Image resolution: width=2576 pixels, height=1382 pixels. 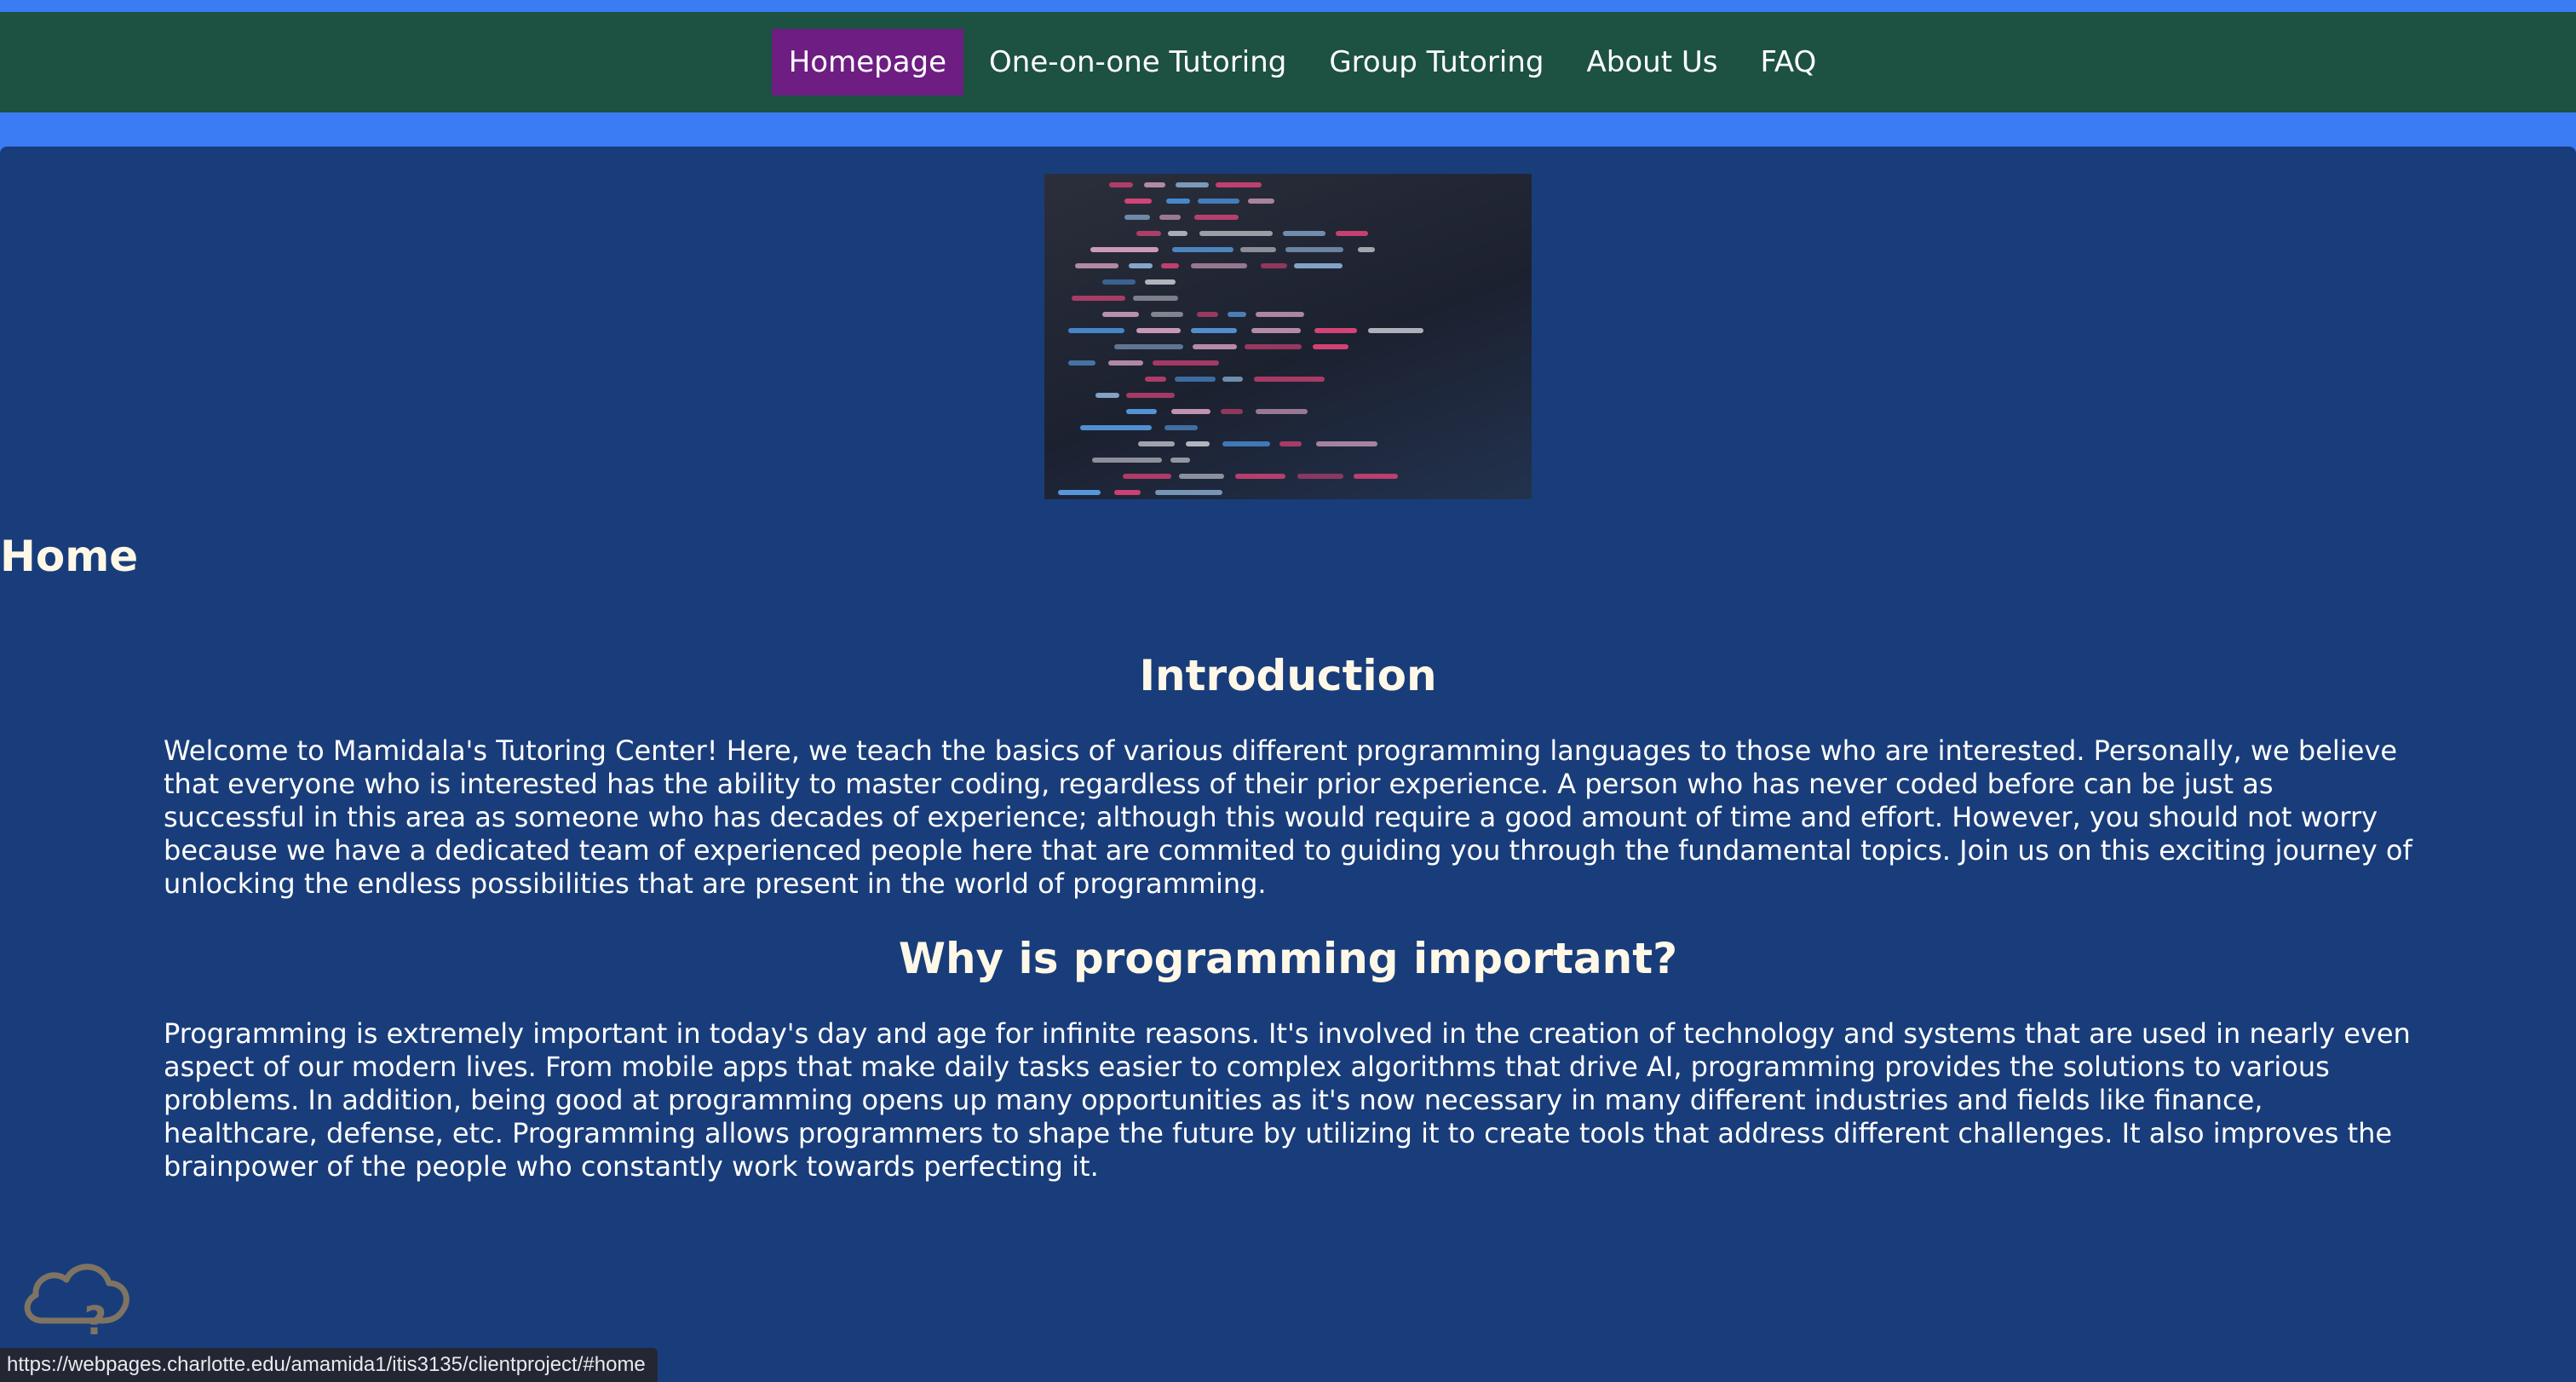 What do you see at coordinates (1288, 129) in the screenshot?
I see `header-band` at bounding box center [1288, 129].